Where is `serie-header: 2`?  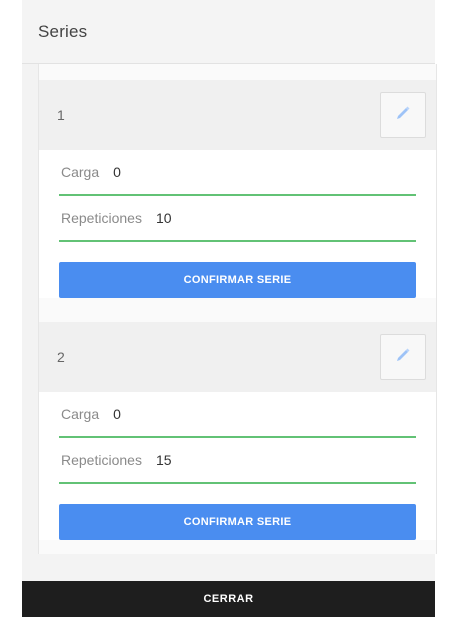
serie-header: 2 is located at coordinates (237, 357).